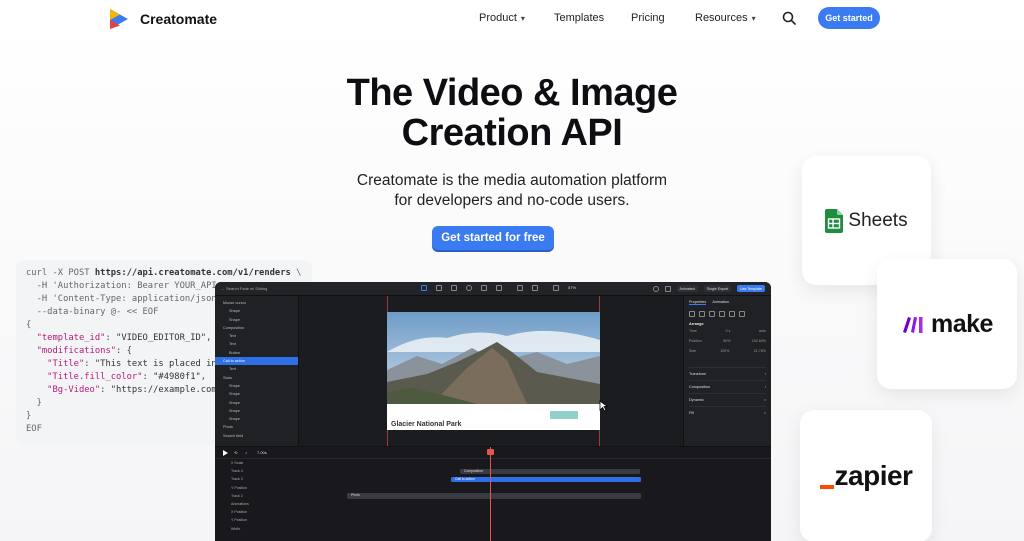 This screenshot has width=1024, height=541. I want to click on nav-item-templates: Templates, so click(579, 18).